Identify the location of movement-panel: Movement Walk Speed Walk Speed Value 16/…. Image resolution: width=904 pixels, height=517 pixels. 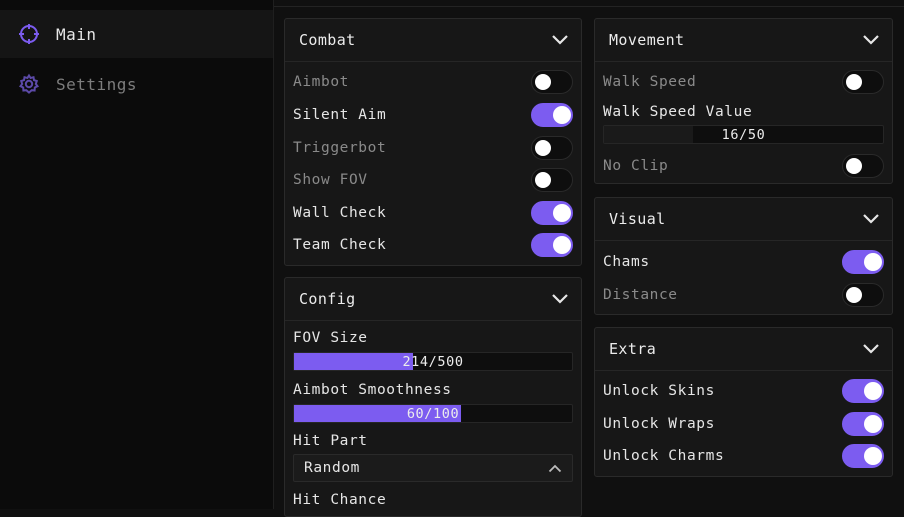
(743, 101).